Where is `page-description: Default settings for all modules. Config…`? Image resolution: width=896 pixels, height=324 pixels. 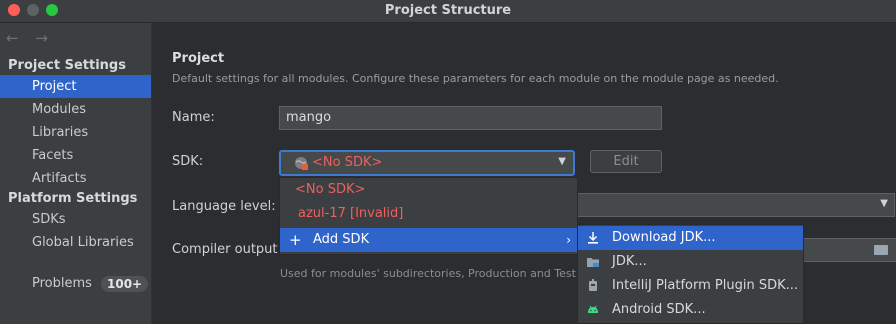
page-description: Default settings for all modules. Config… is located at coordinates (475, 78).